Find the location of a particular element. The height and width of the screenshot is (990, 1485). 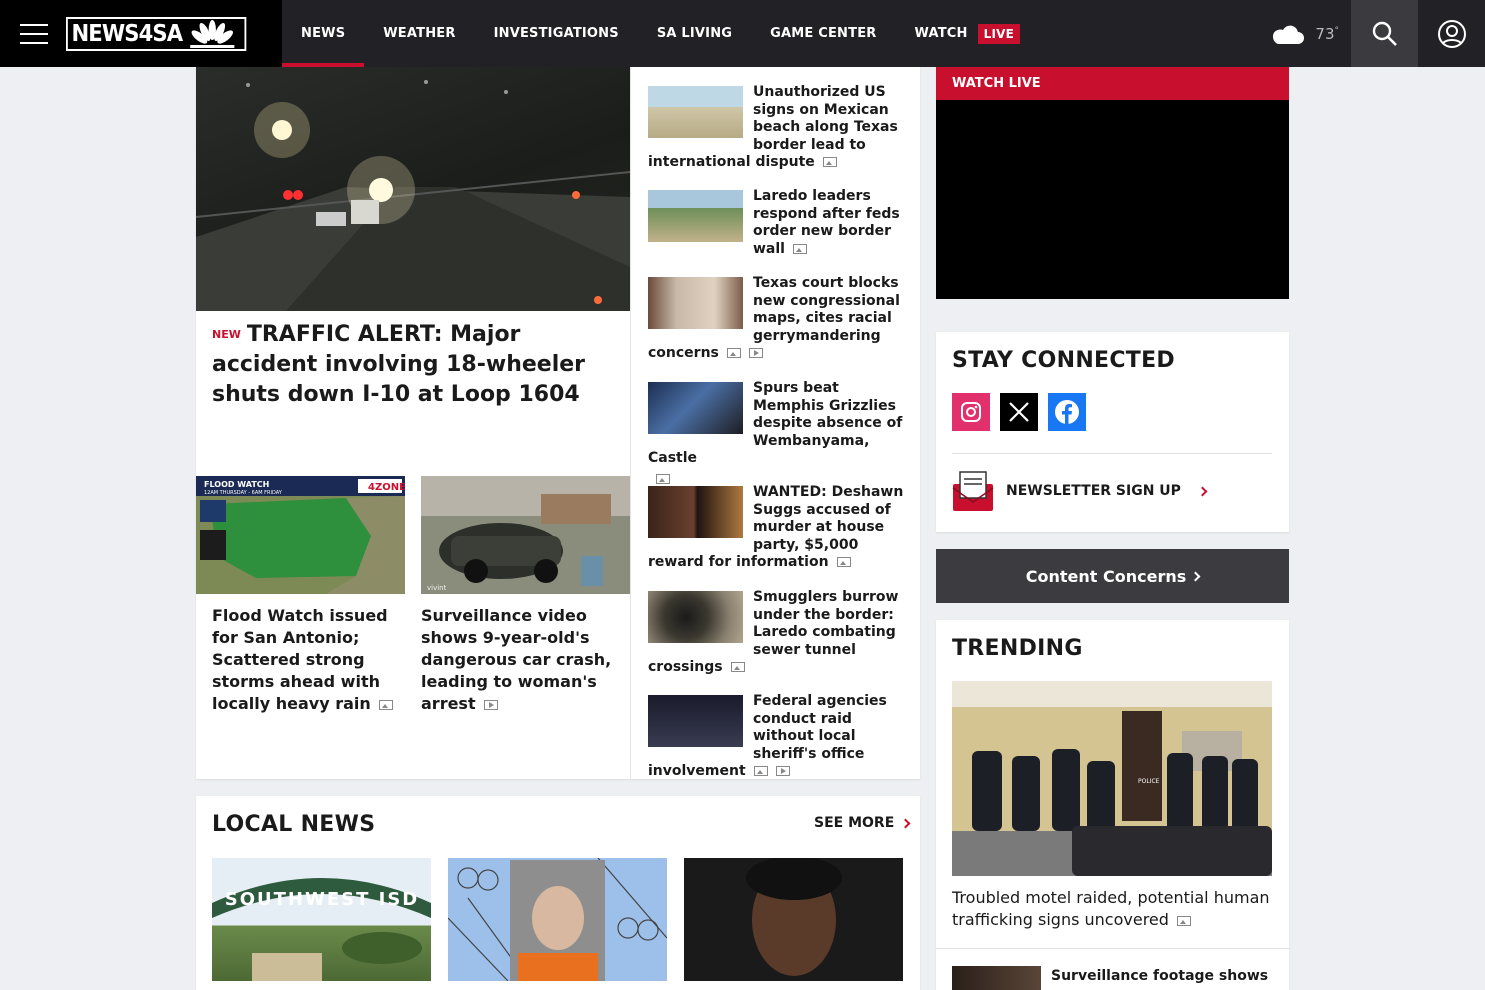

instagram-button is located at coordinates (971, 412).